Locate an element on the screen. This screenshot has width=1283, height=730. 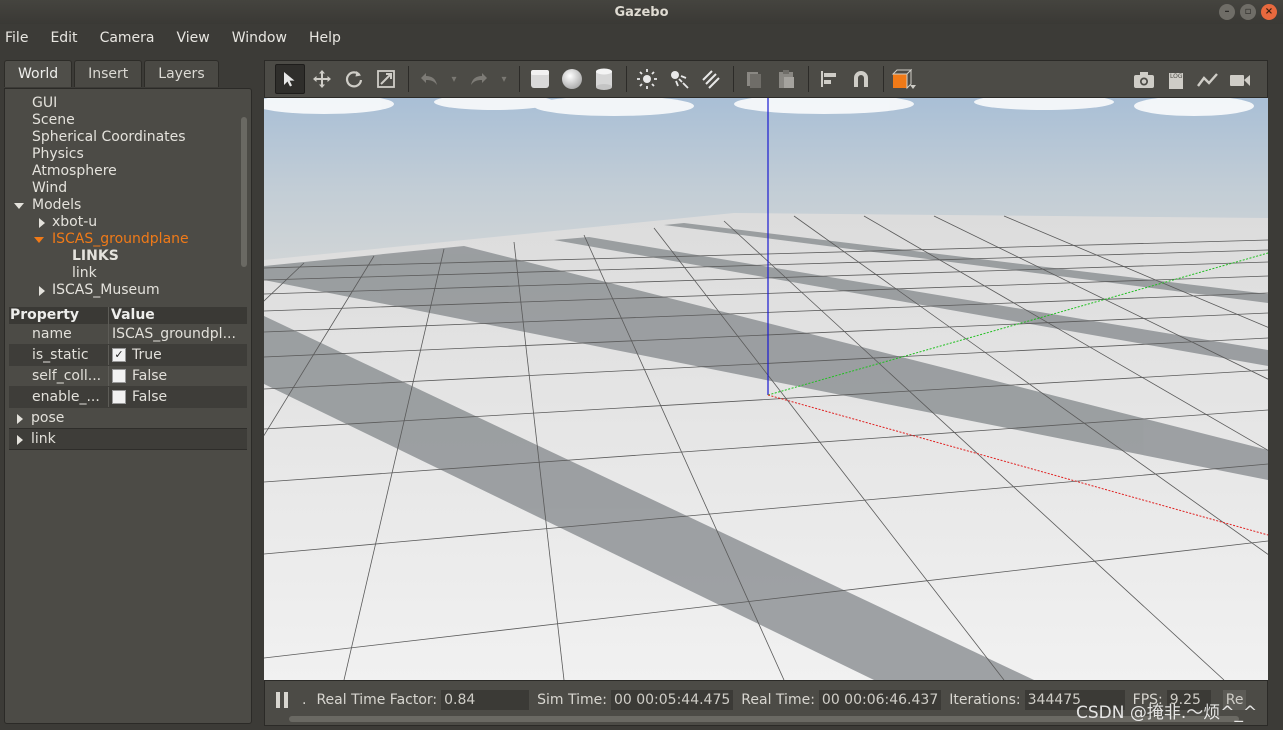
property-group-label: link is located at coordinates (43, 439).